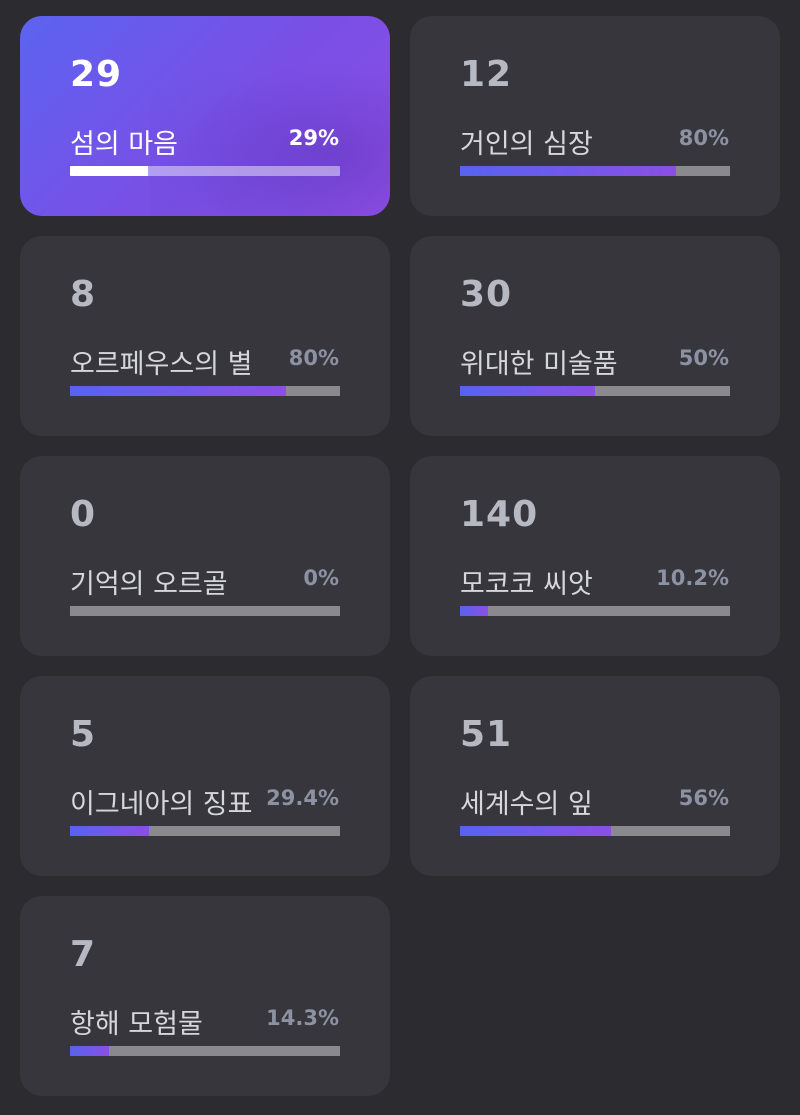 The width and height of the screenshot is (800, 1115). What do you see at coordinates (205, 336) in the screenshot?
I see `collectible-card-orpheus-star: 8 오르페우스의 별 80%` at bounding box center [205, 336].